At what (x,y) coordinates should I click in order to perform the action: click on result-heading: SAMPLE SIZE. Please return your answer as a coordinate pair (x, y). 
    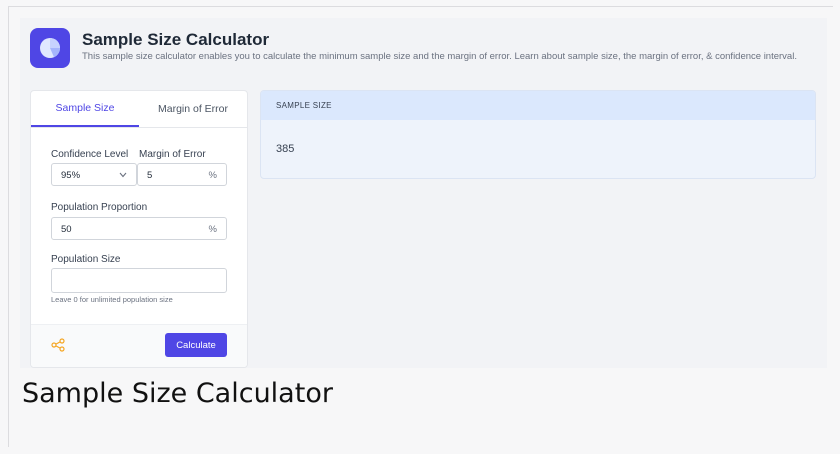
    Looking at the image, I should click on (538, 105).